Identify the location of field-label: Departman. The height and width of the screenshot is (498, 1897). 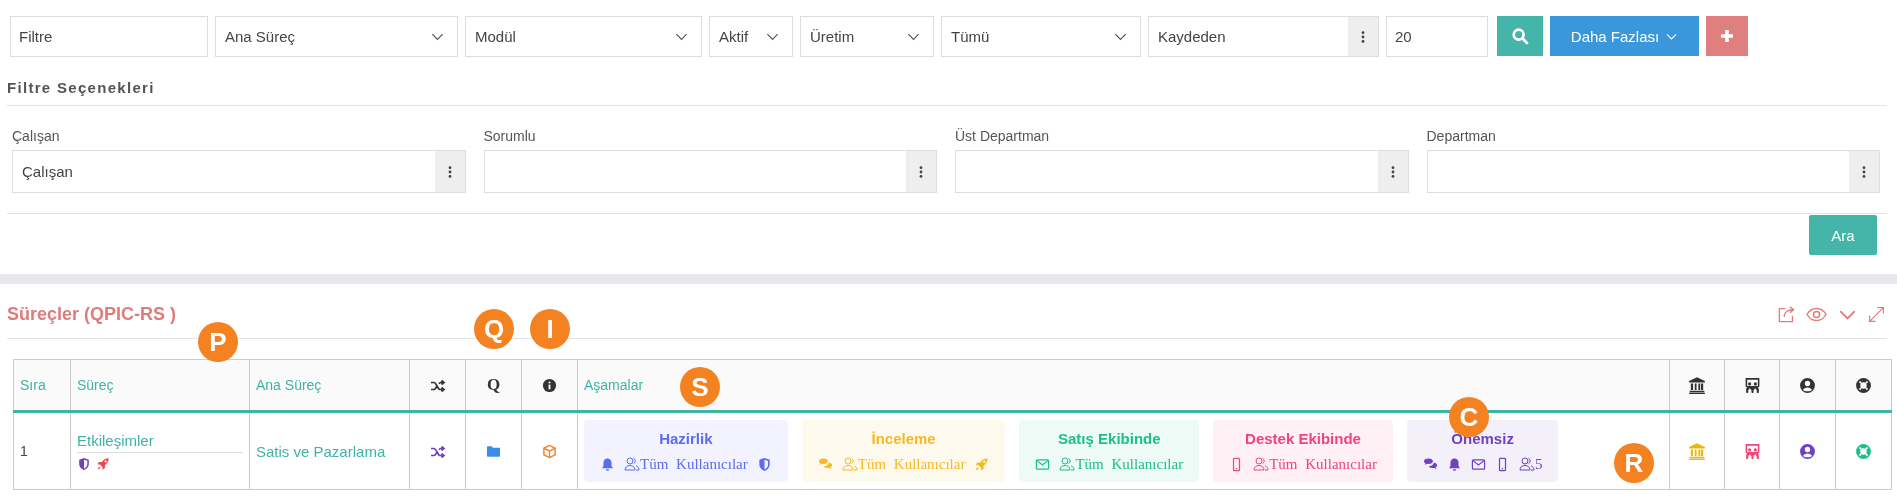
(1461, 136).